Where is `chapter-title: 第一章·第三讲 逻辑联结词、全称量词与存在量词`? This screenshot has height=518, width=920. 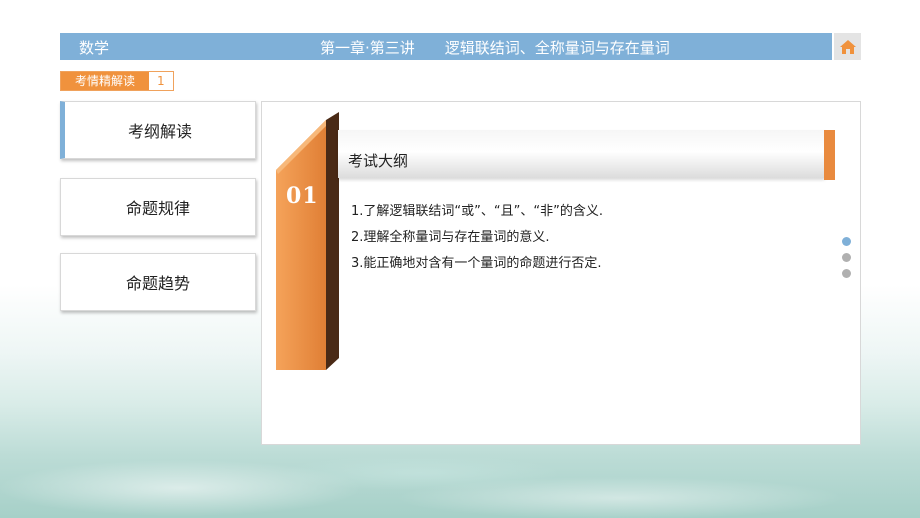 chapter-title: 第一章·第三讲 逻辑联结词、全称量词与存在量词 is located at coordinates (495, 48).